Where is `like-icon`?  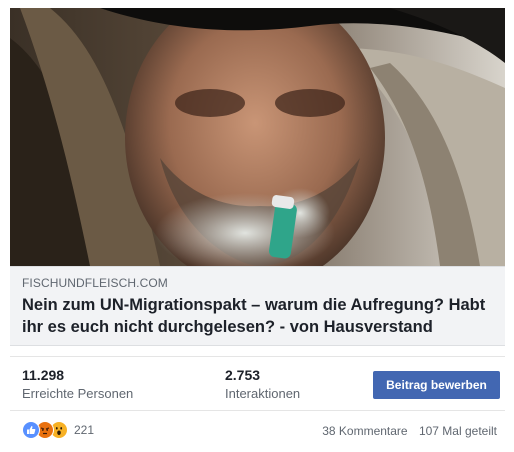 like-icon is located at coordinates (31, 430).